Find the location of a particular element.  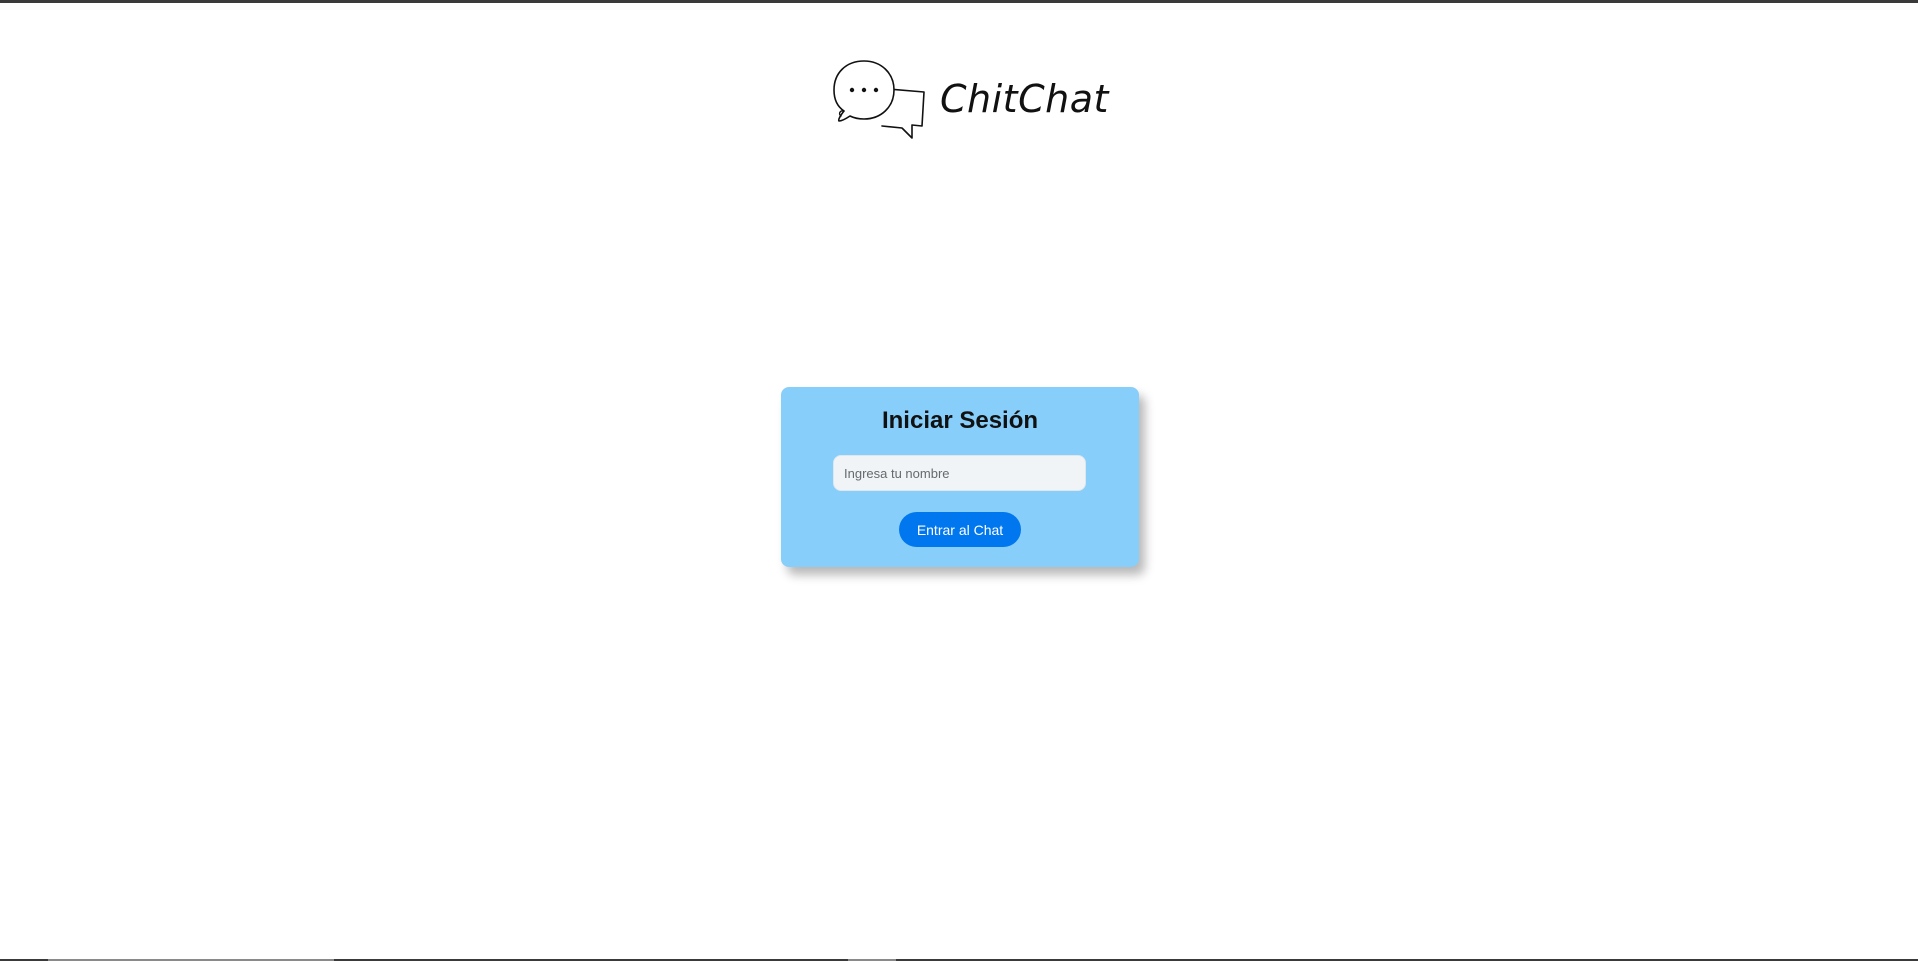

login-title: Iniciar Sesión is located at coordinates (960, 420).